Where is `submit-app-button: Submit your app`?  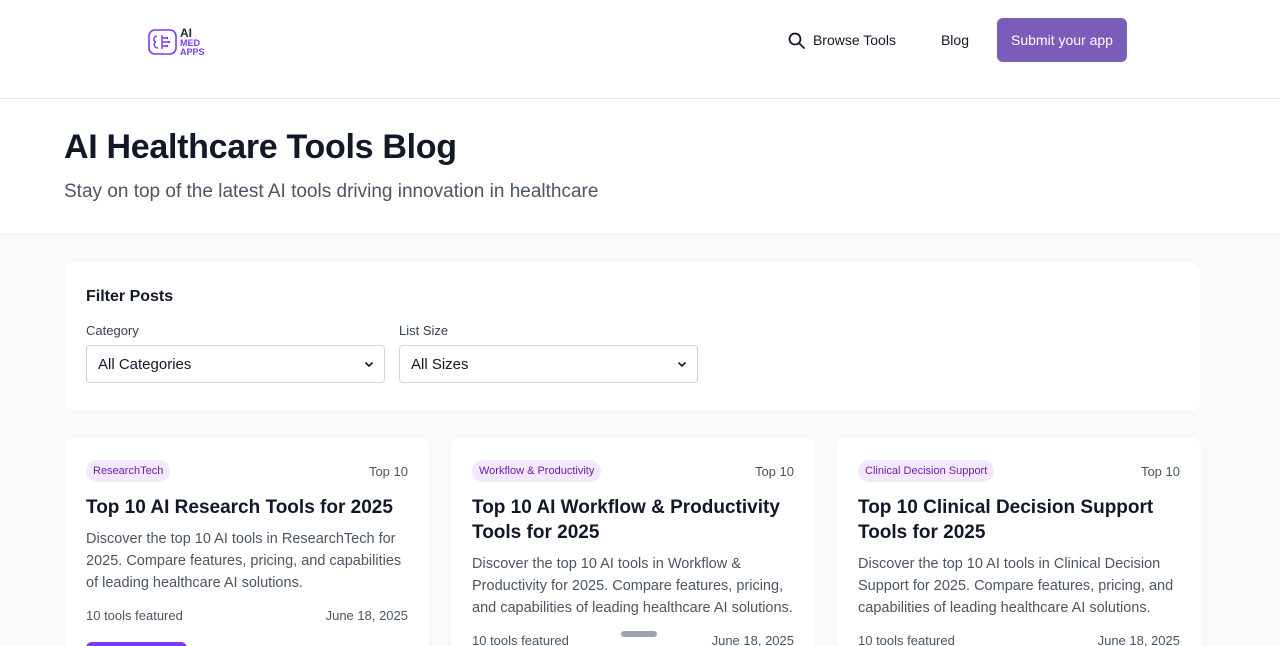
submit-app-button: Submit your app is located at coordinates (1062, 40).